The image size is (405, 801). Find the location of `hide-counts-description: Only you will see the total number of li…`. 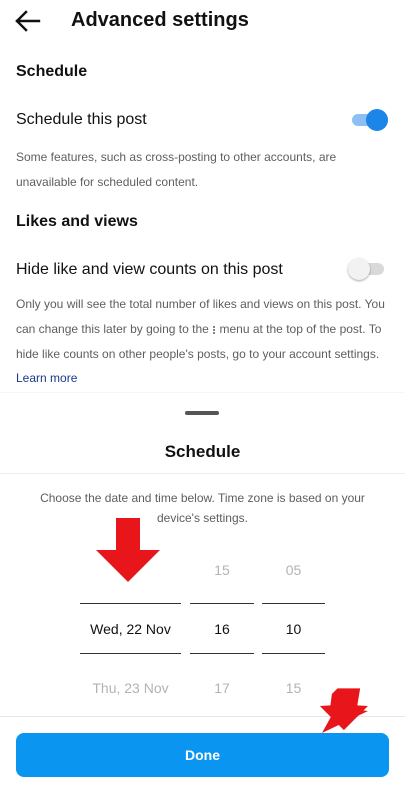

hide-counts-description: Only you will see the total number of li… is located at coordinates (202, 329).